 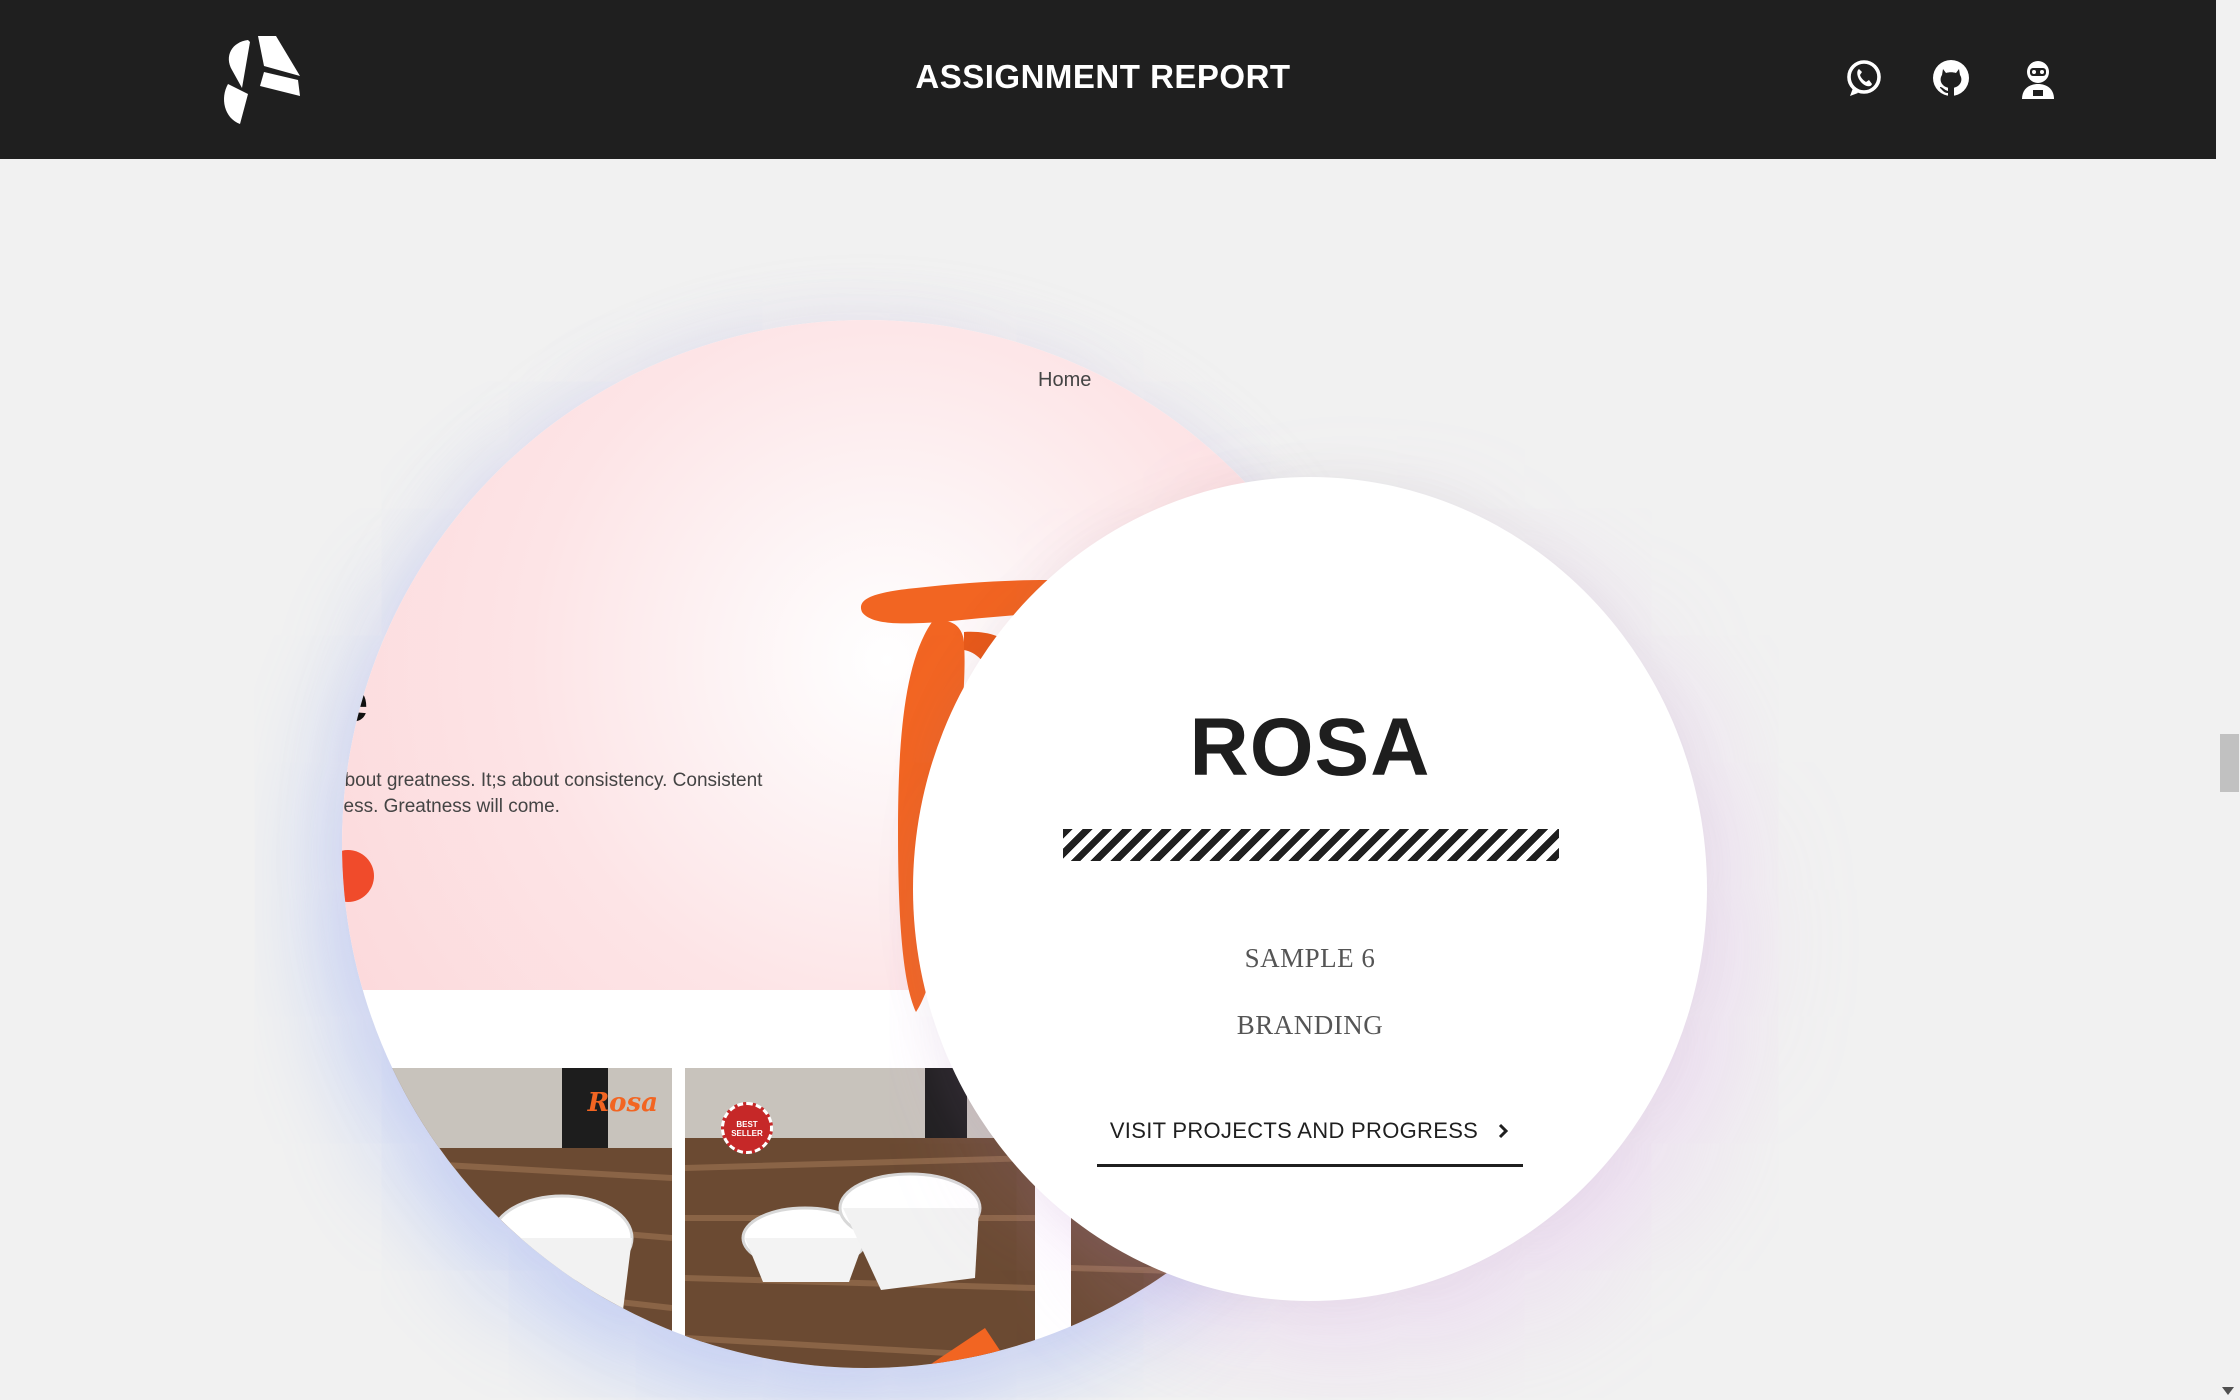 I want to click on project-title: ROSA, so click(x=1310, y=747).